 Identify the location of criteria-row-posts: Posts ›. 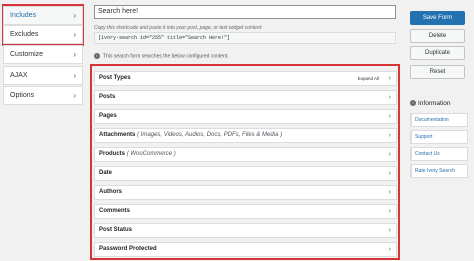
(245, 97).